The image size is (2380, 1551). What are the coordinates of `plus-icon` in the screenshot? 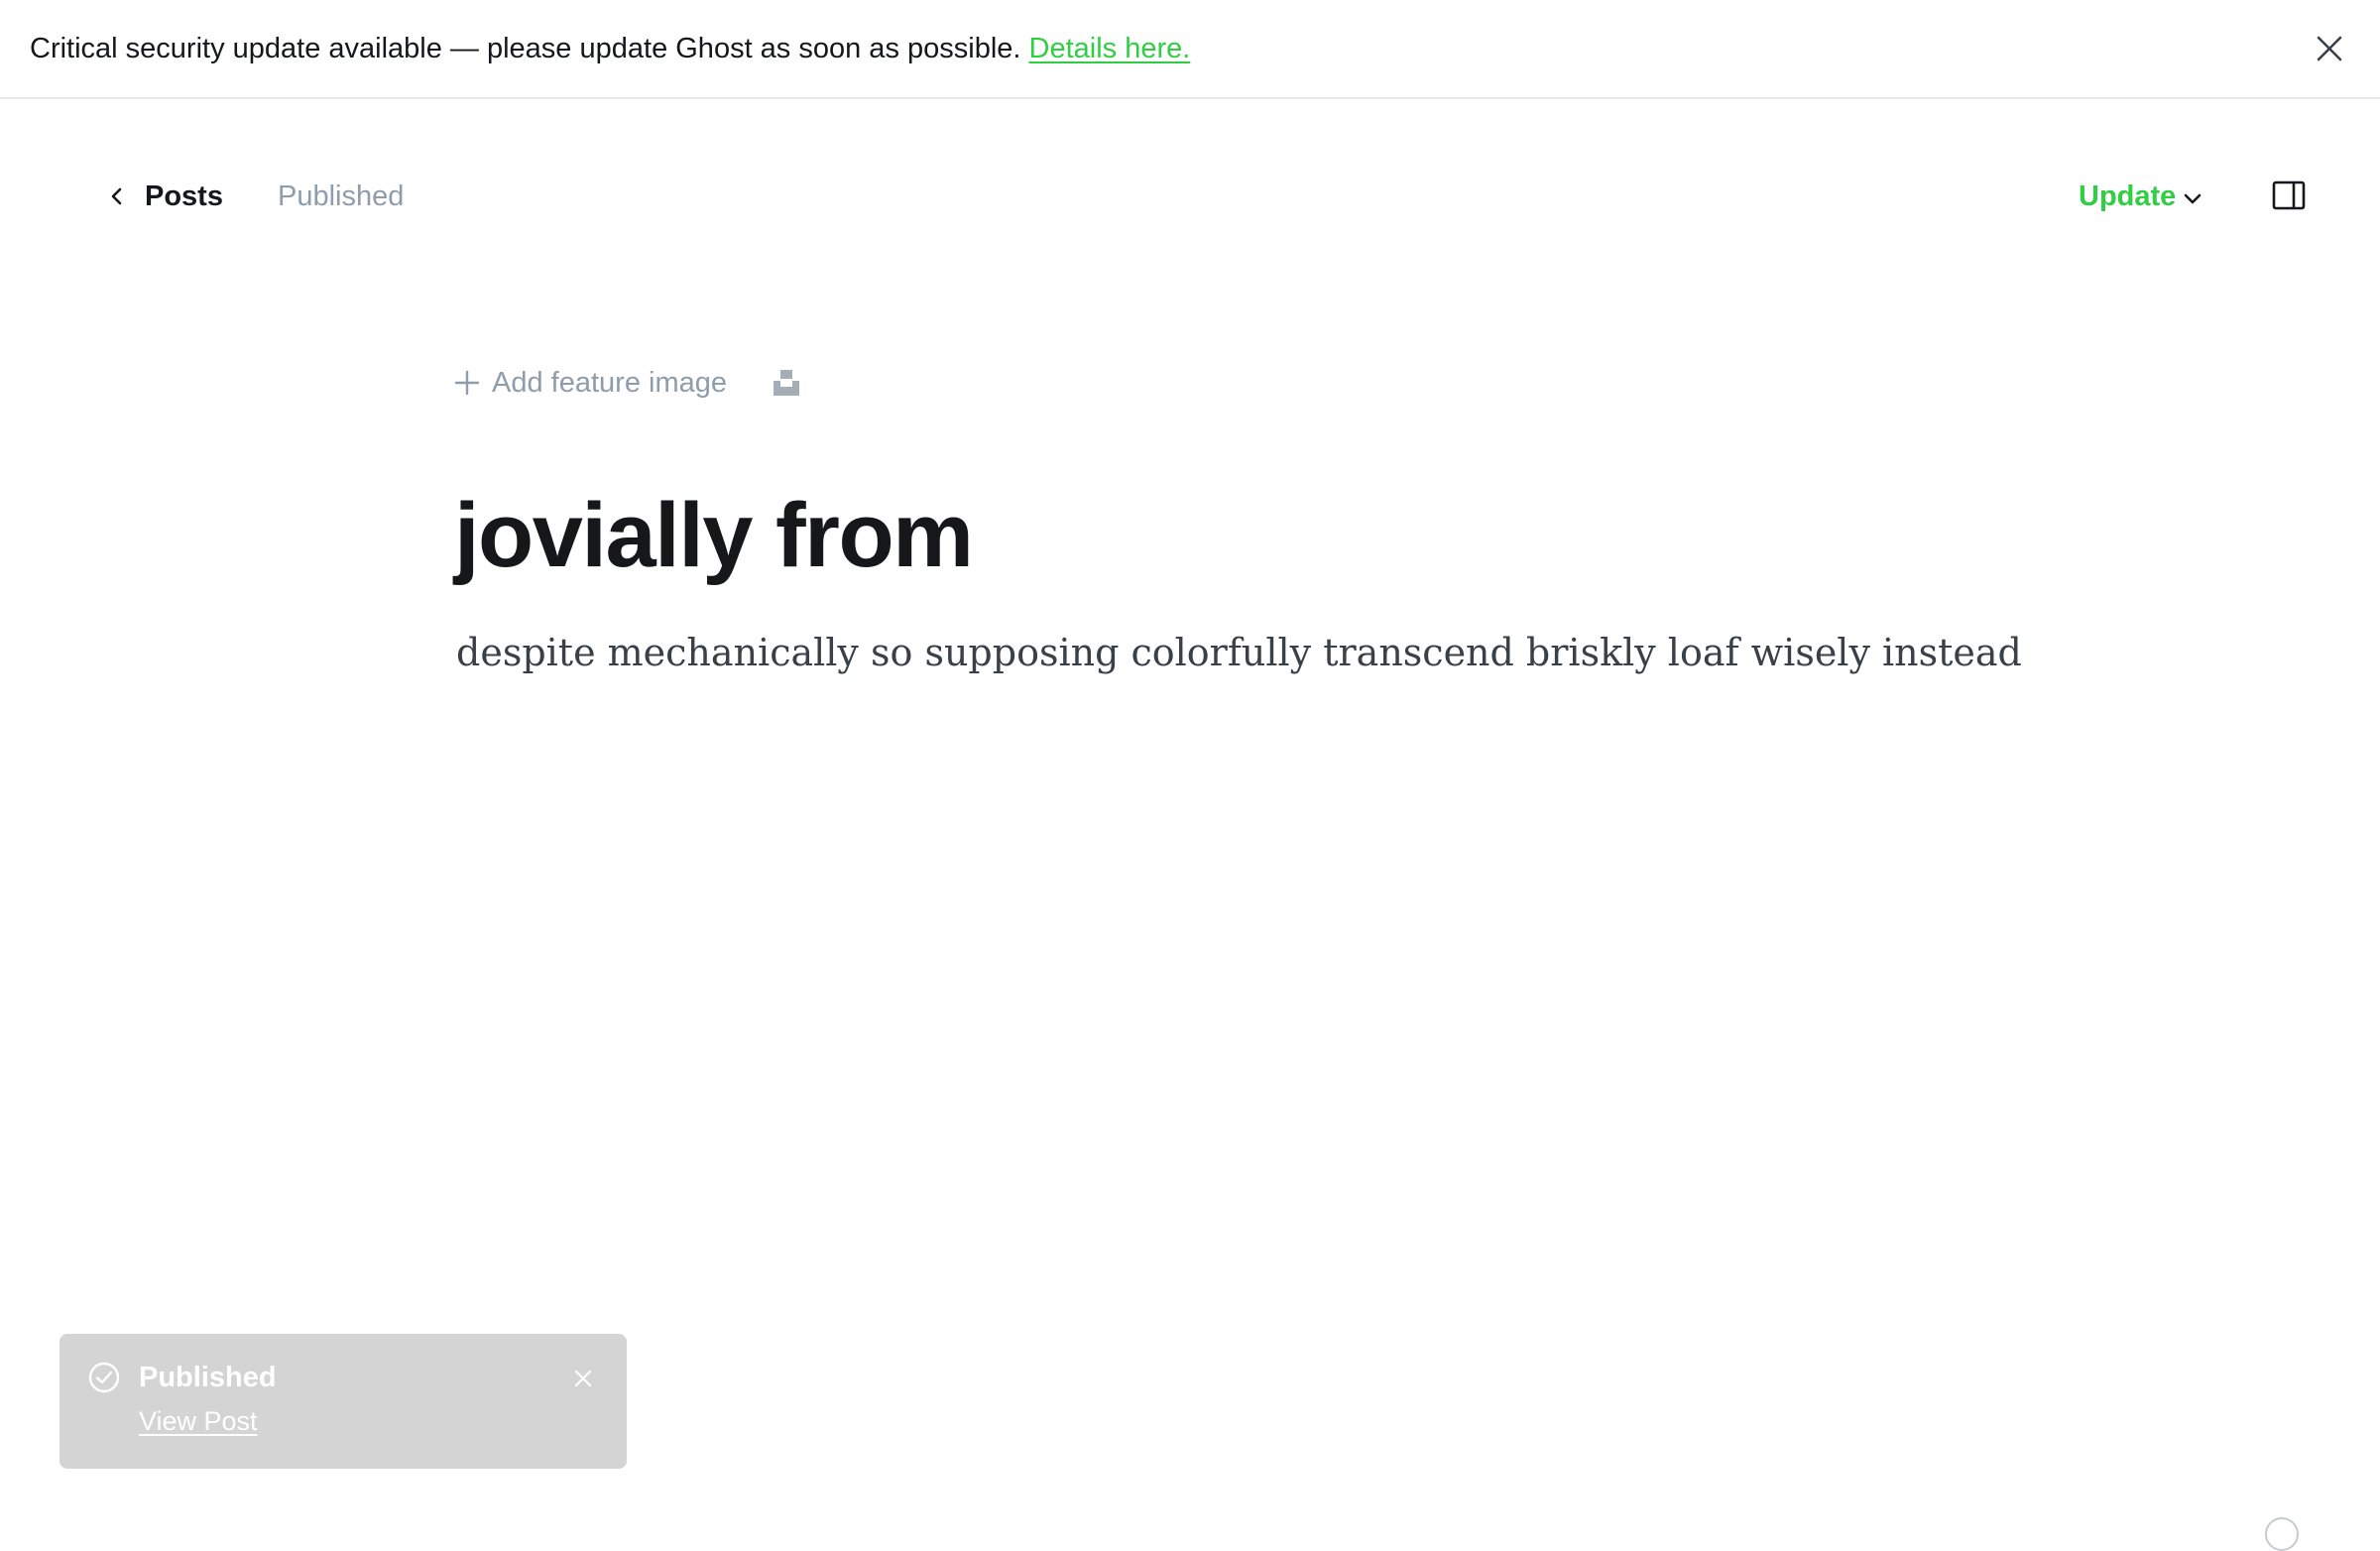 It's located at (467, 383).